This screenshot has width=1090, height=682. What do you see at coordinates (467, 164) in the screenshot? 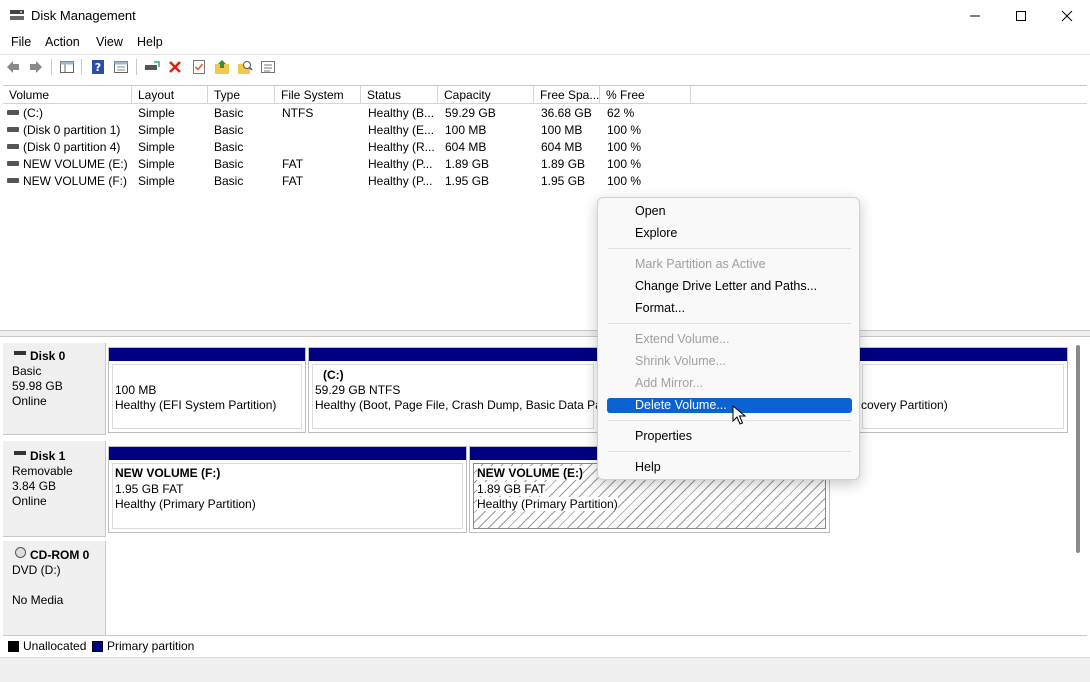
I see `cell-capacity: 1.89 GB` at bounding box center [467, 164].